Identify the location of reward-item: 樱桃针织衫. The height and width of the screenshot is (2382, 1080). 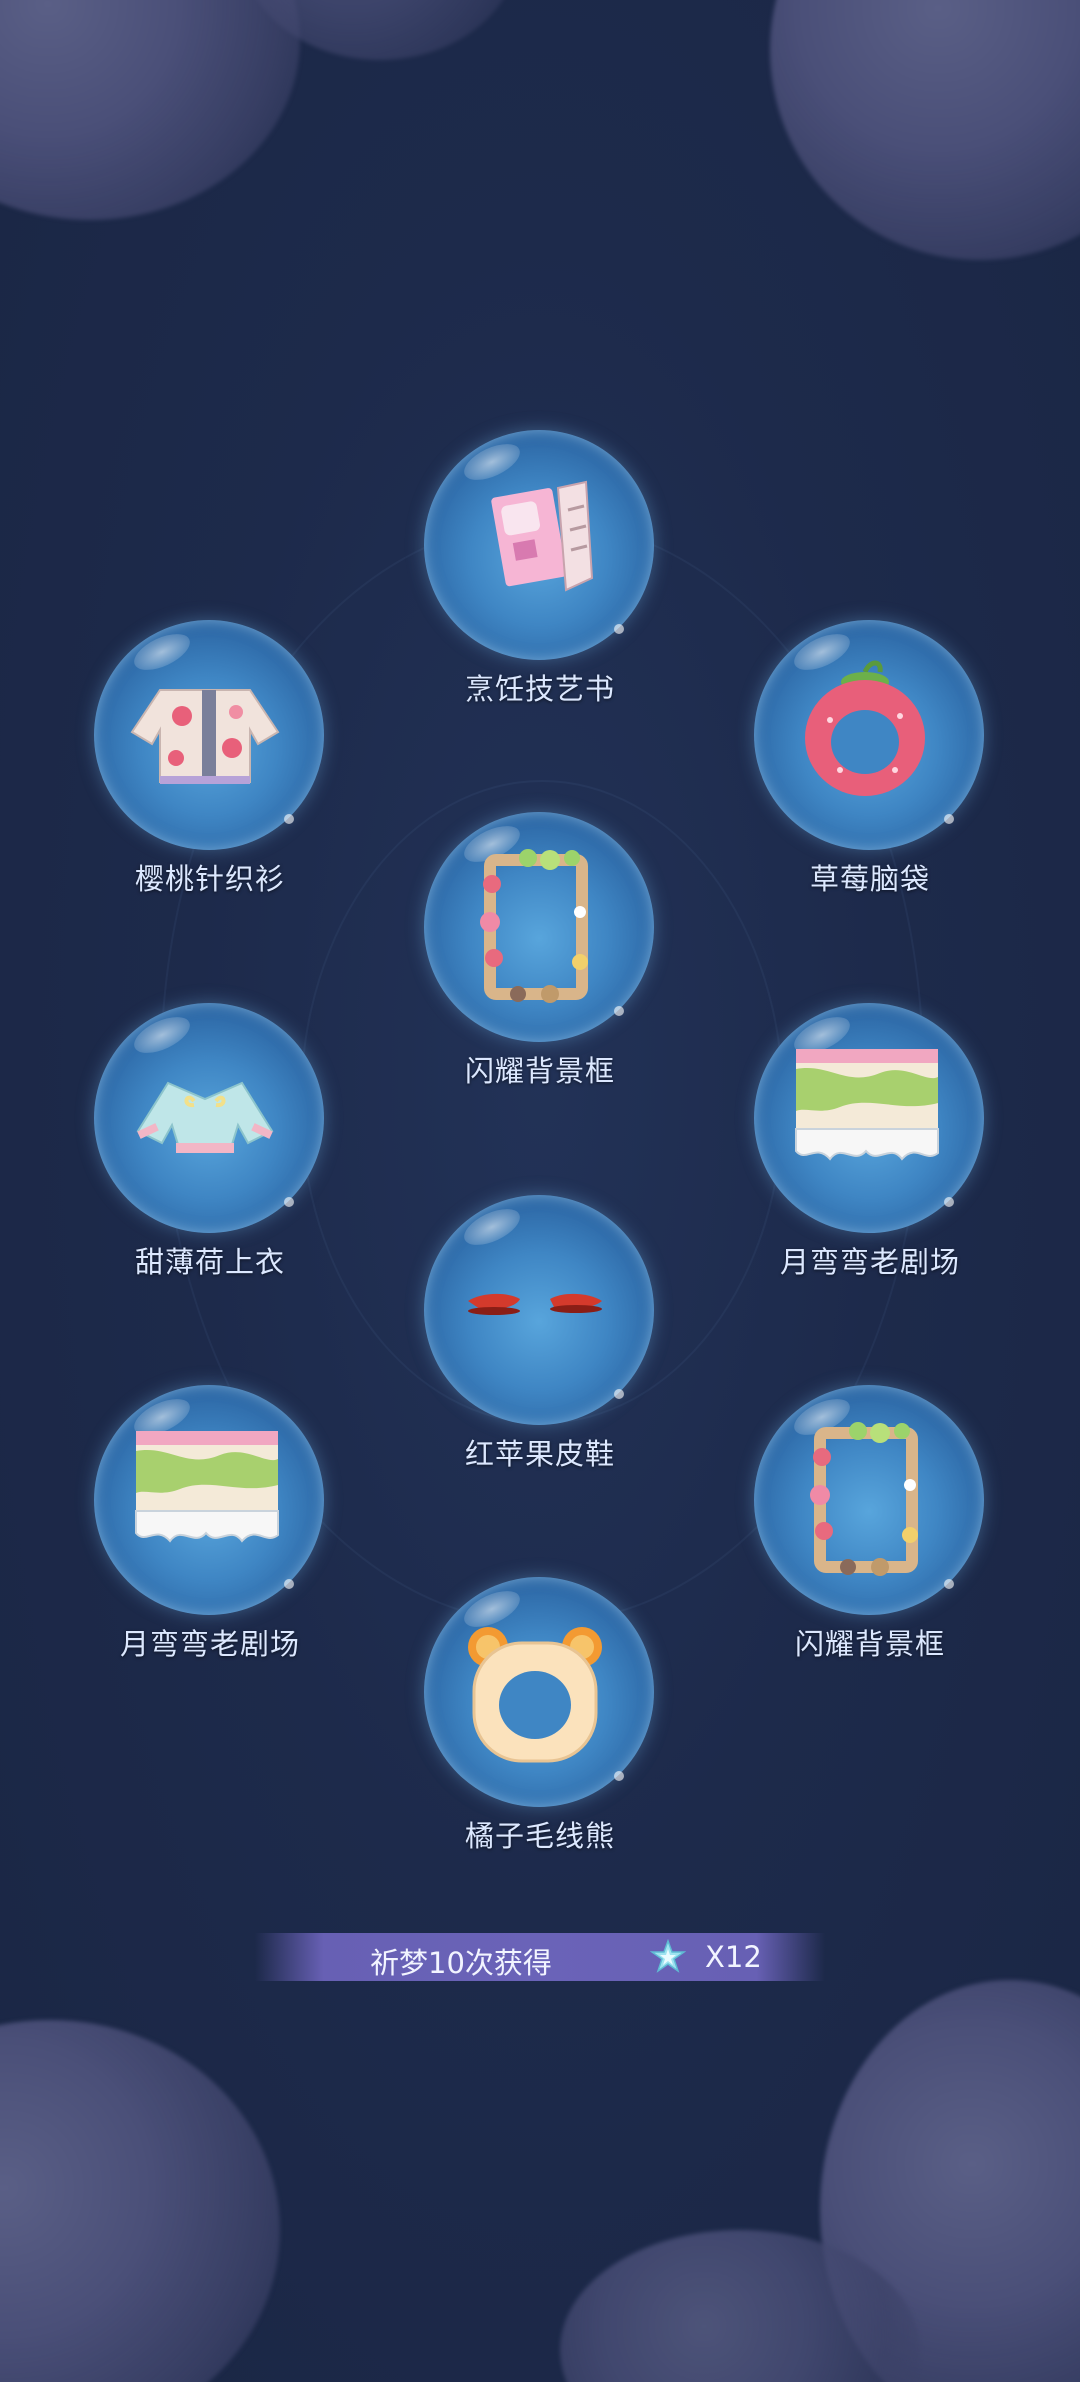
(210, 758).